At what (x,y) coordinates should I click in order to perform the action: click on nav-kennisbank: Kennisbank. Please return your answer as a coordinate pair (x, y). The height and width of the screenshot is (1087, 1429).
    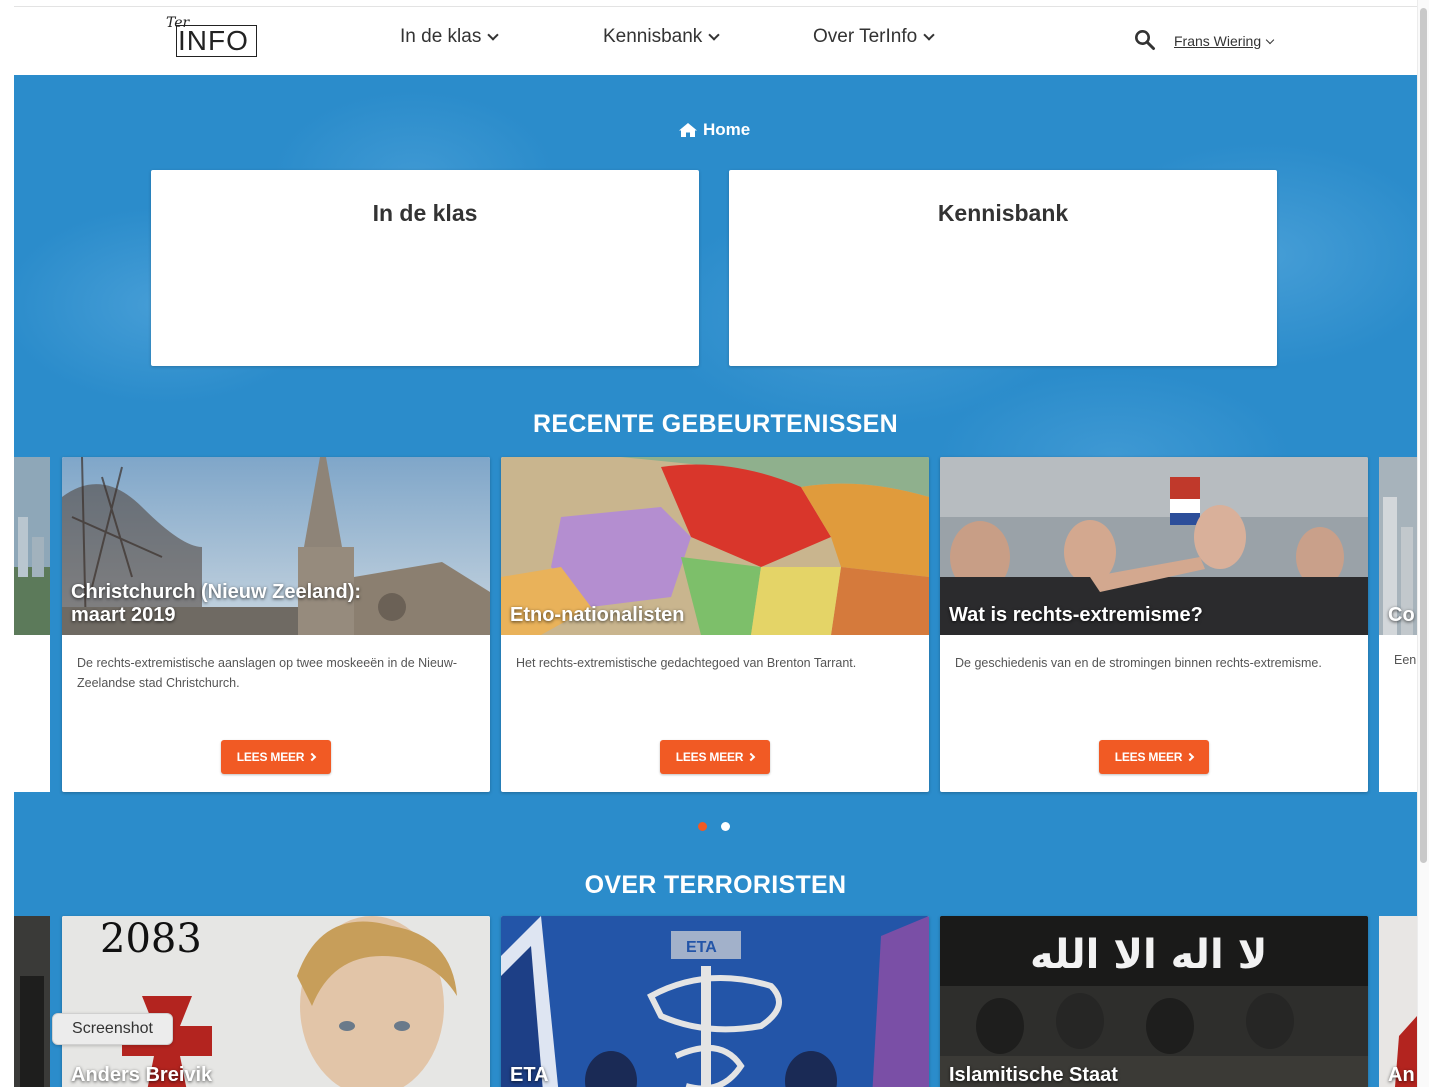
    Looking at the image, I should click on (661, 37).